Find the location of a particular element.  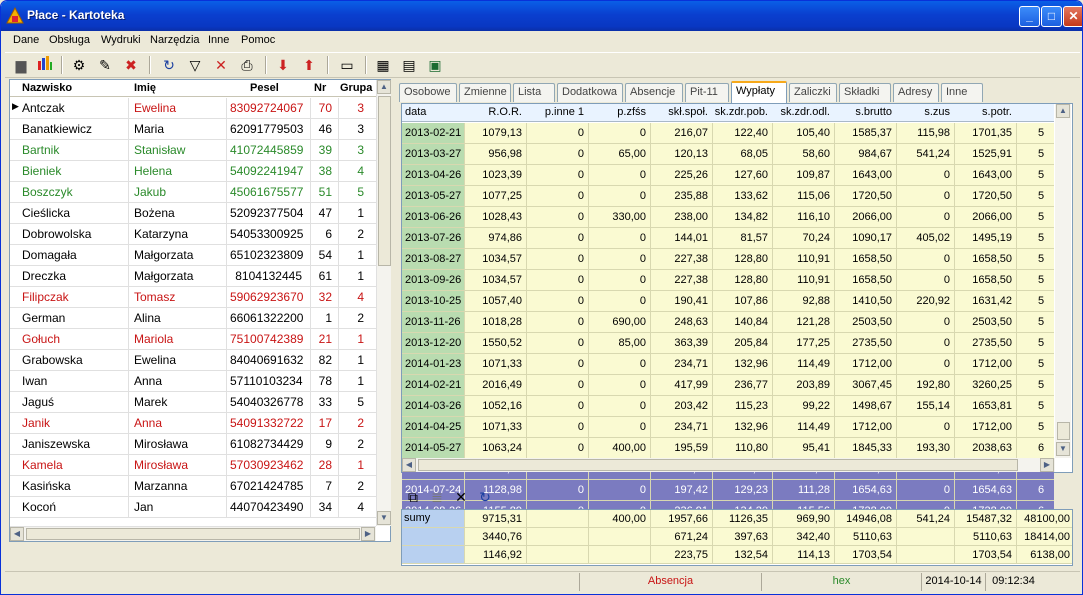

scroll-up-button: ▲ is located at coordinates (384, 87).